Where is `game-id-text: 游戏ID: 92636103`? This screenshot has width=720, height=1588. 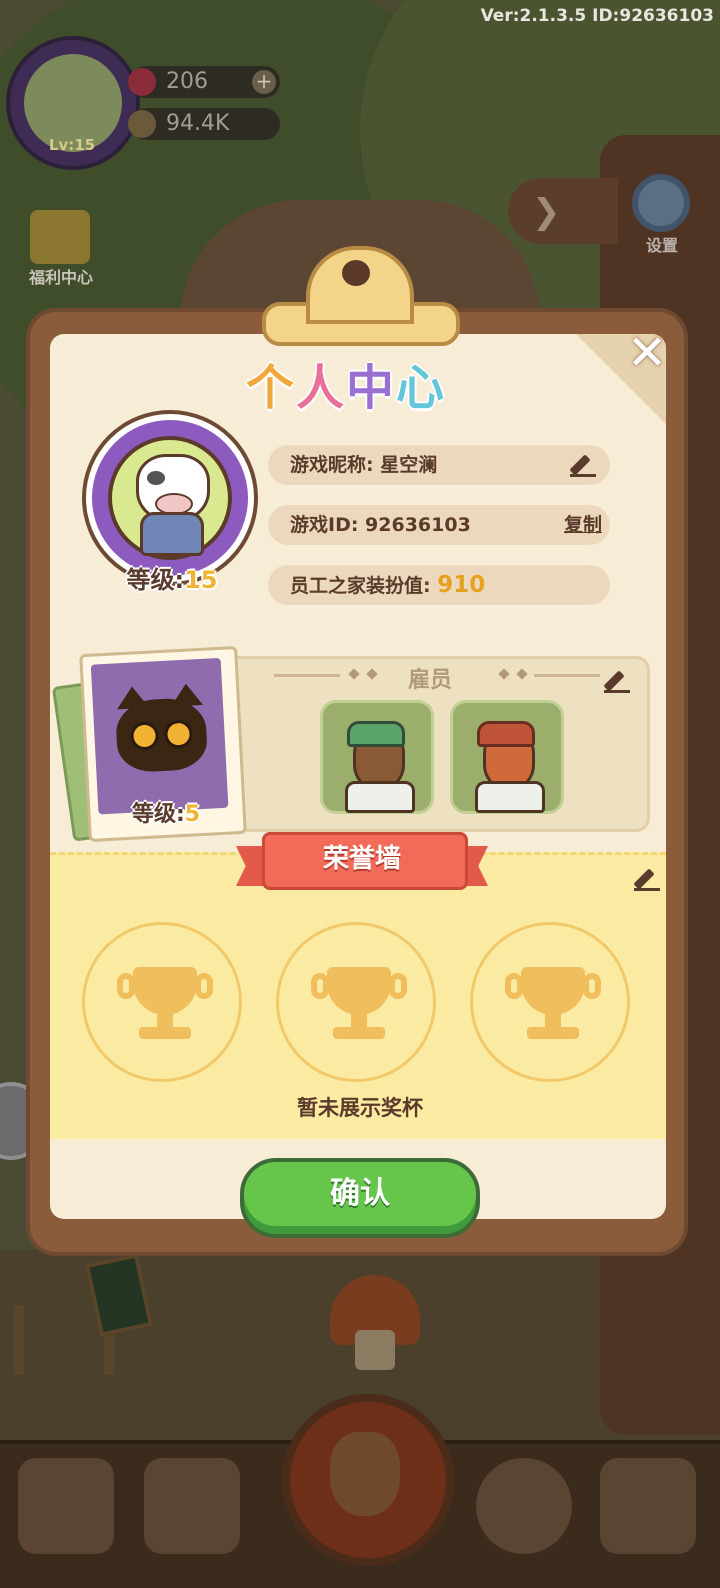 game-id-text: 游戏ID: 92636103 is located at coordinates (380, 525).